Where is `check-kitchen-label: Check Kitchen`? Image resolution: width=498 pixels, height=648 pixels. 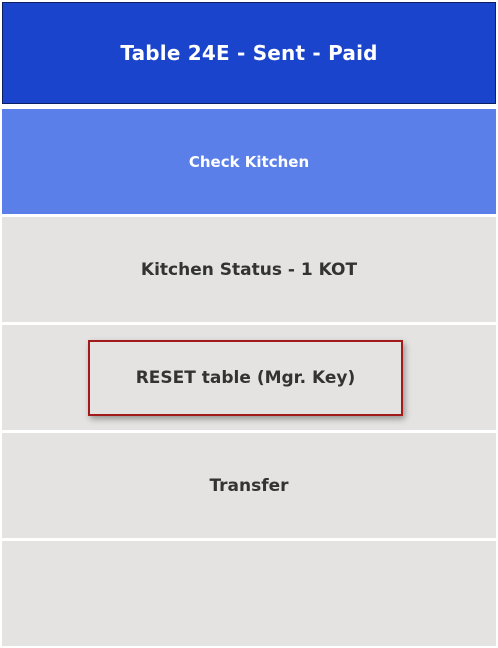 check-kitchen-label: Check Kitchen is located at coordinates (249, 161).